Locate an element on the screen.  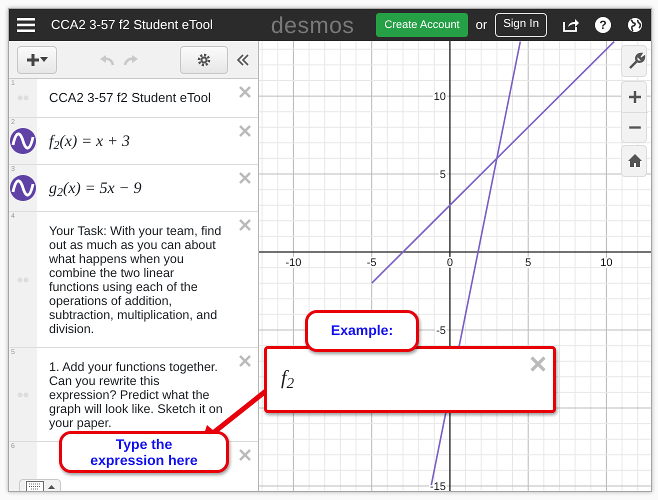
document-title: CCA2 3-57 f2 Student eTool is located at coordinates (132, 25).